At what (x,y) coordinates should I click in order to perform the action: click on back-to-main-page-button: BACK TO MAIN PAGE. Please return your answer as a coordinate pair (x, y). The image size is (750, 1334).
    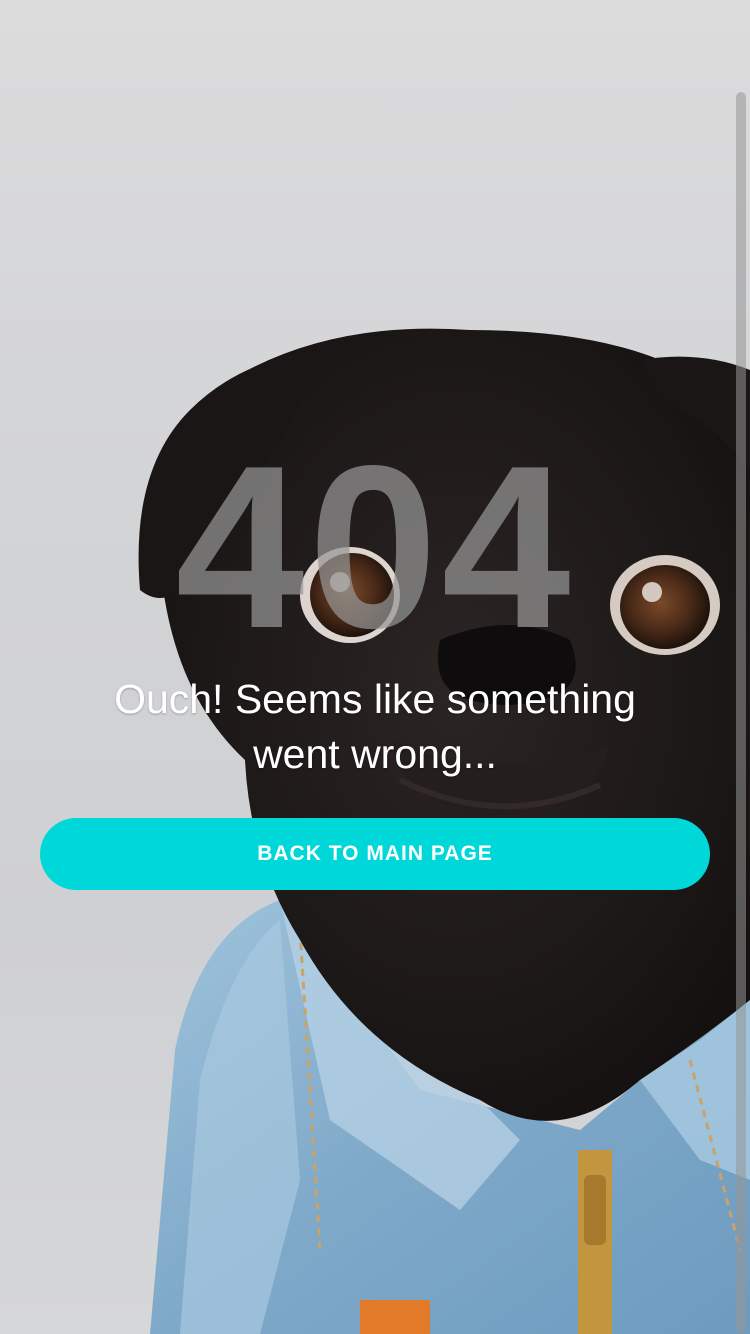
    Looking at the image, I should click on (375, 854).